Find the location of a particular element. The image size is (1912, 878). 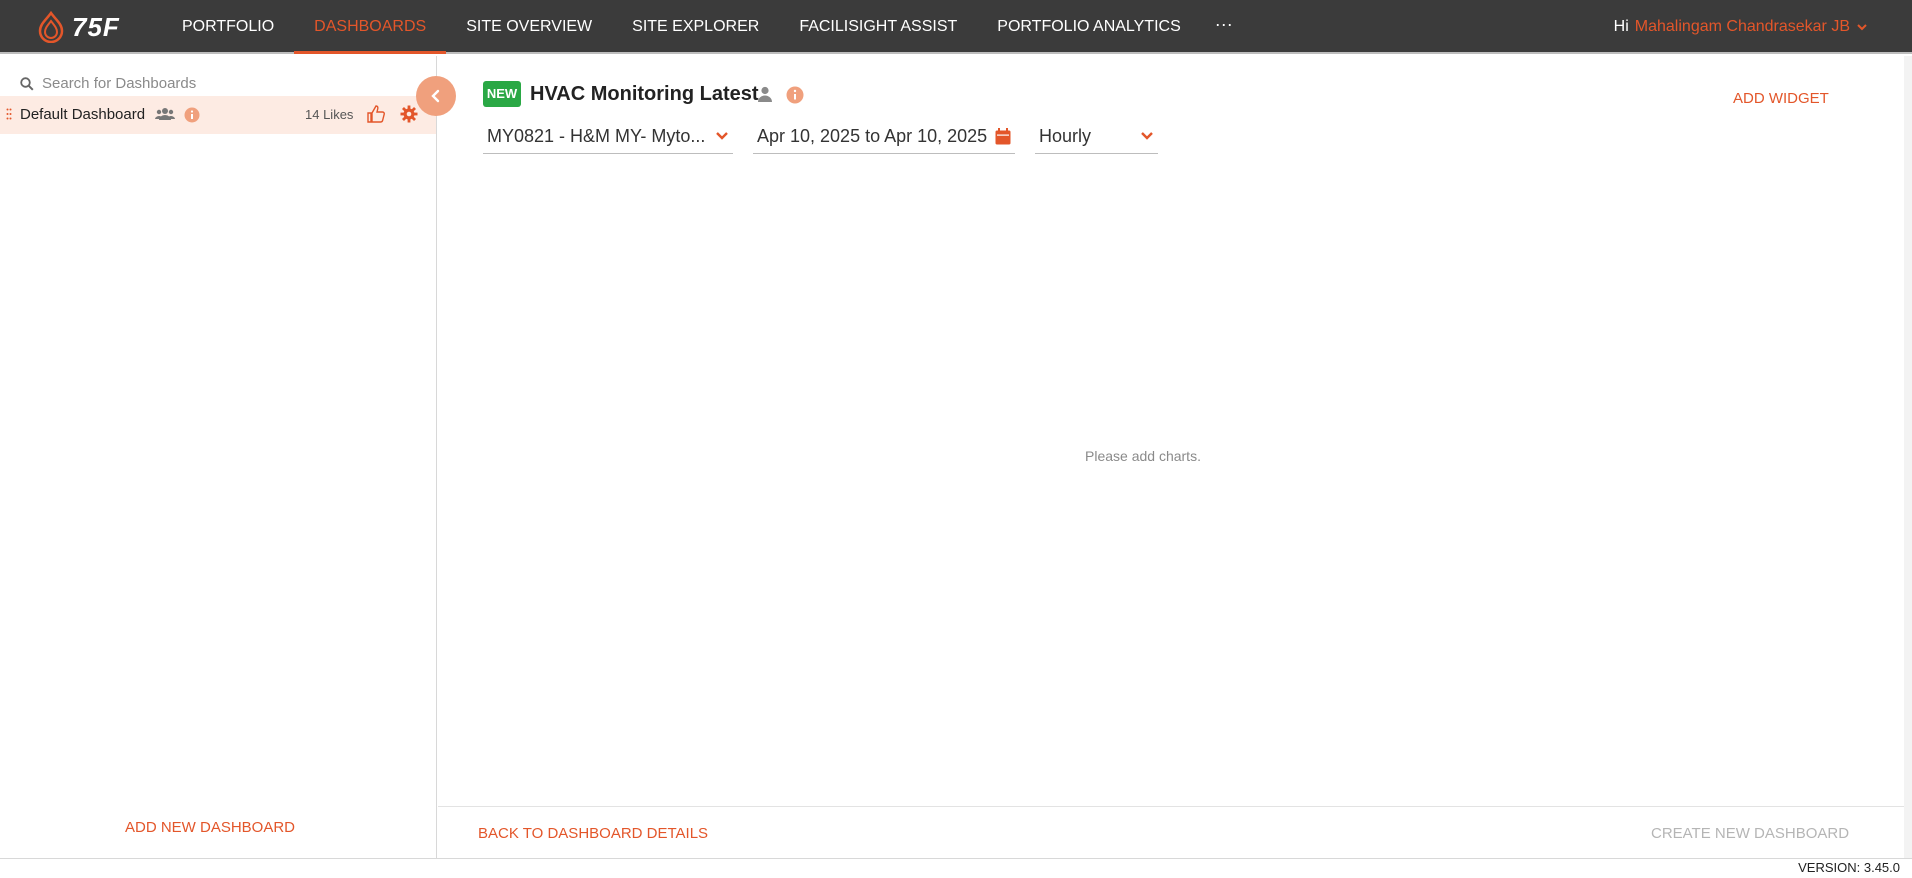

collapse-sidebar-button is located at coordinates (436, 96).